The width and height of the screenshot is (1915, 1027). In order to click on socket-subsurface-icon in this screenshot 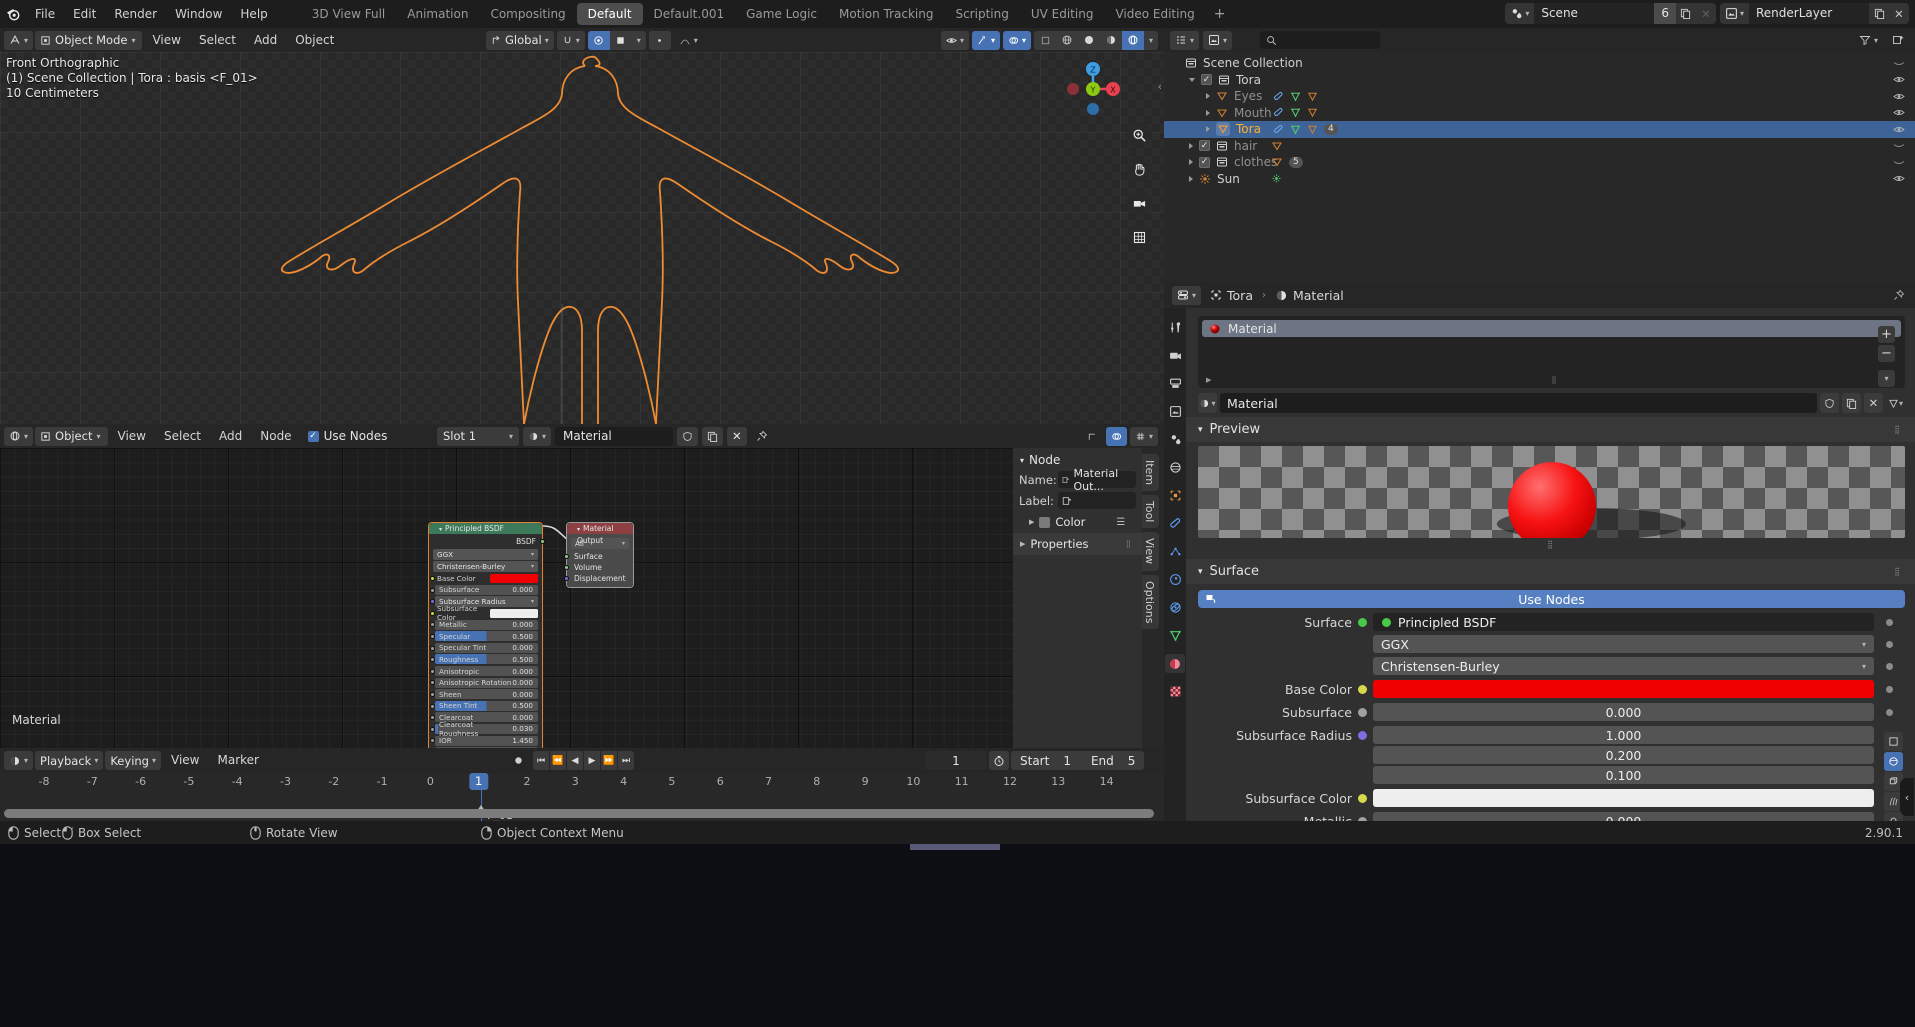, I will do `click(432, 590)`.